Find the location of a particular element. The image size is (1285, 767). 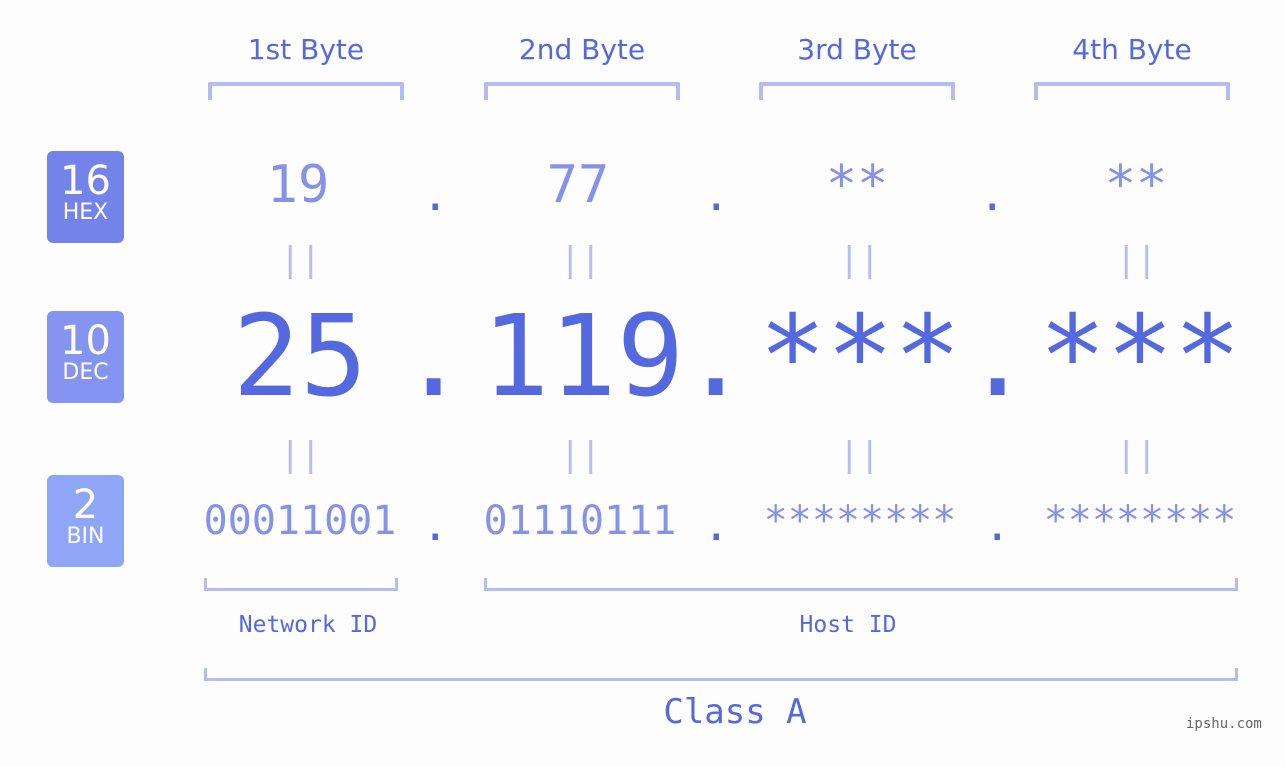

dec-byte-4: *** is located at coordinates (1140, 357).